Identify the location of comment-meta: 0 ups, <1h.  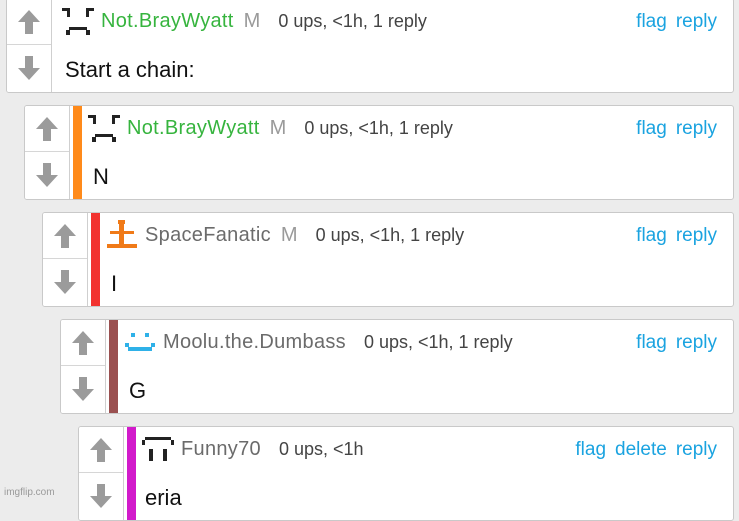
(321, 449).